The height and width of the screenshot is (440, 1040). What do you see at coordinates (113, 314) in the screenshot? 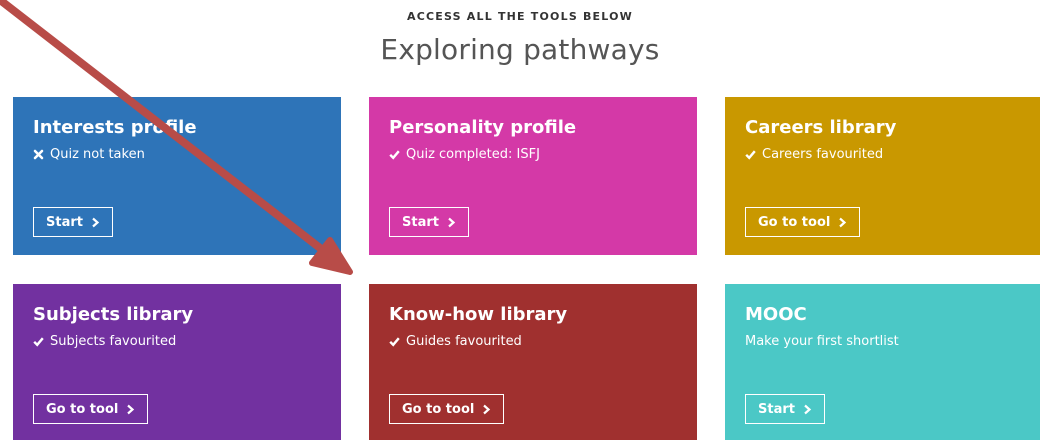
I see `card-title: Subjects library` at bounding box center [113, 314].